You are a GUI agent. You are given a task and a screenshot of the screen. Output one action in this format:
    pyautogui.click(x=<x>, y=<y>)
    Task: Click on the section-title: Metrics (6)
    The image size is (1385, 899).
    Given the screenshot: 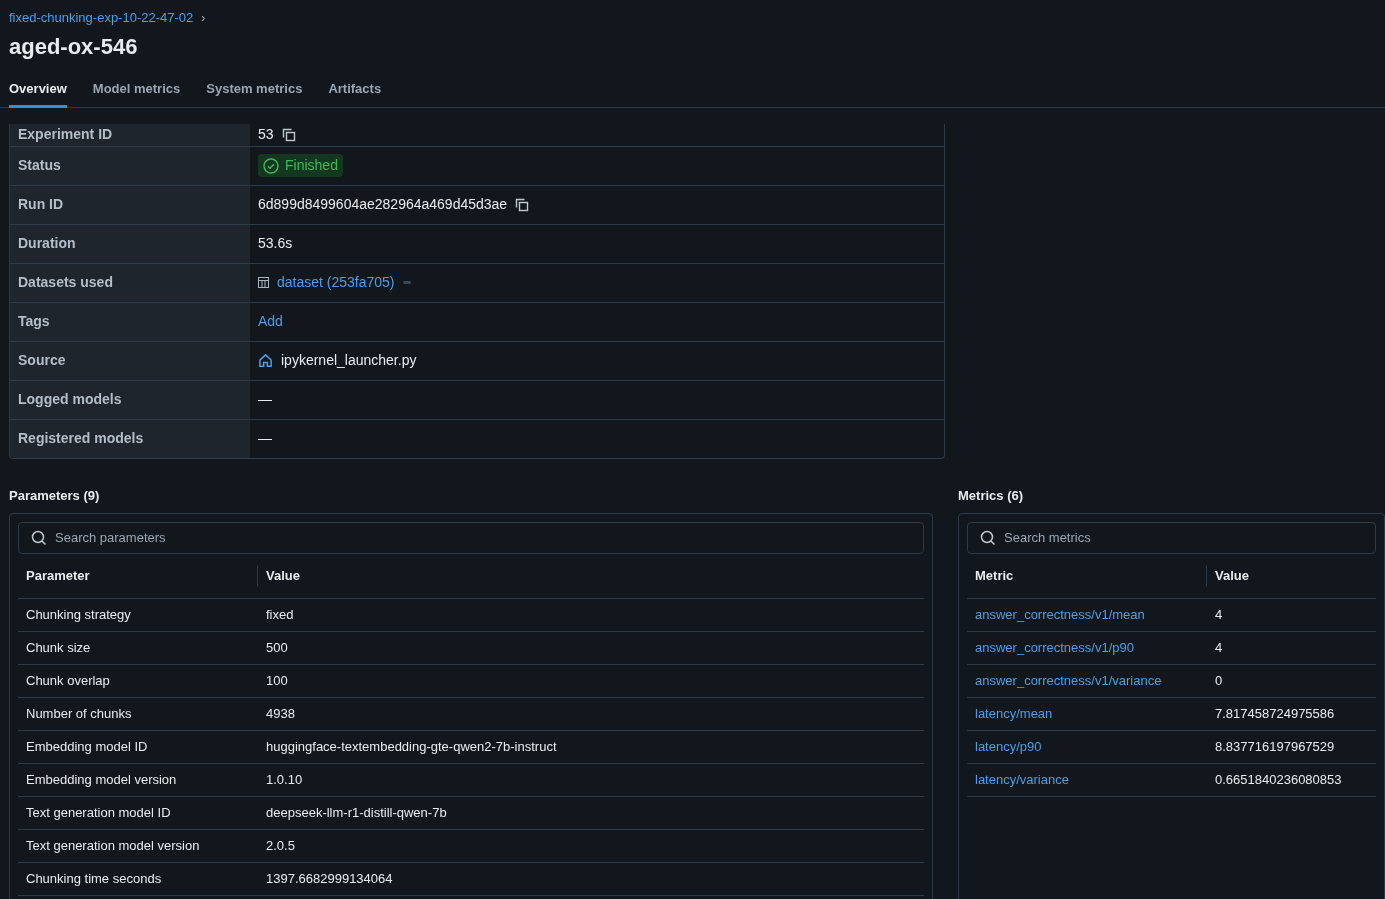 What is the action you would take?
    pyautogui.click(x=991, y=494)
    